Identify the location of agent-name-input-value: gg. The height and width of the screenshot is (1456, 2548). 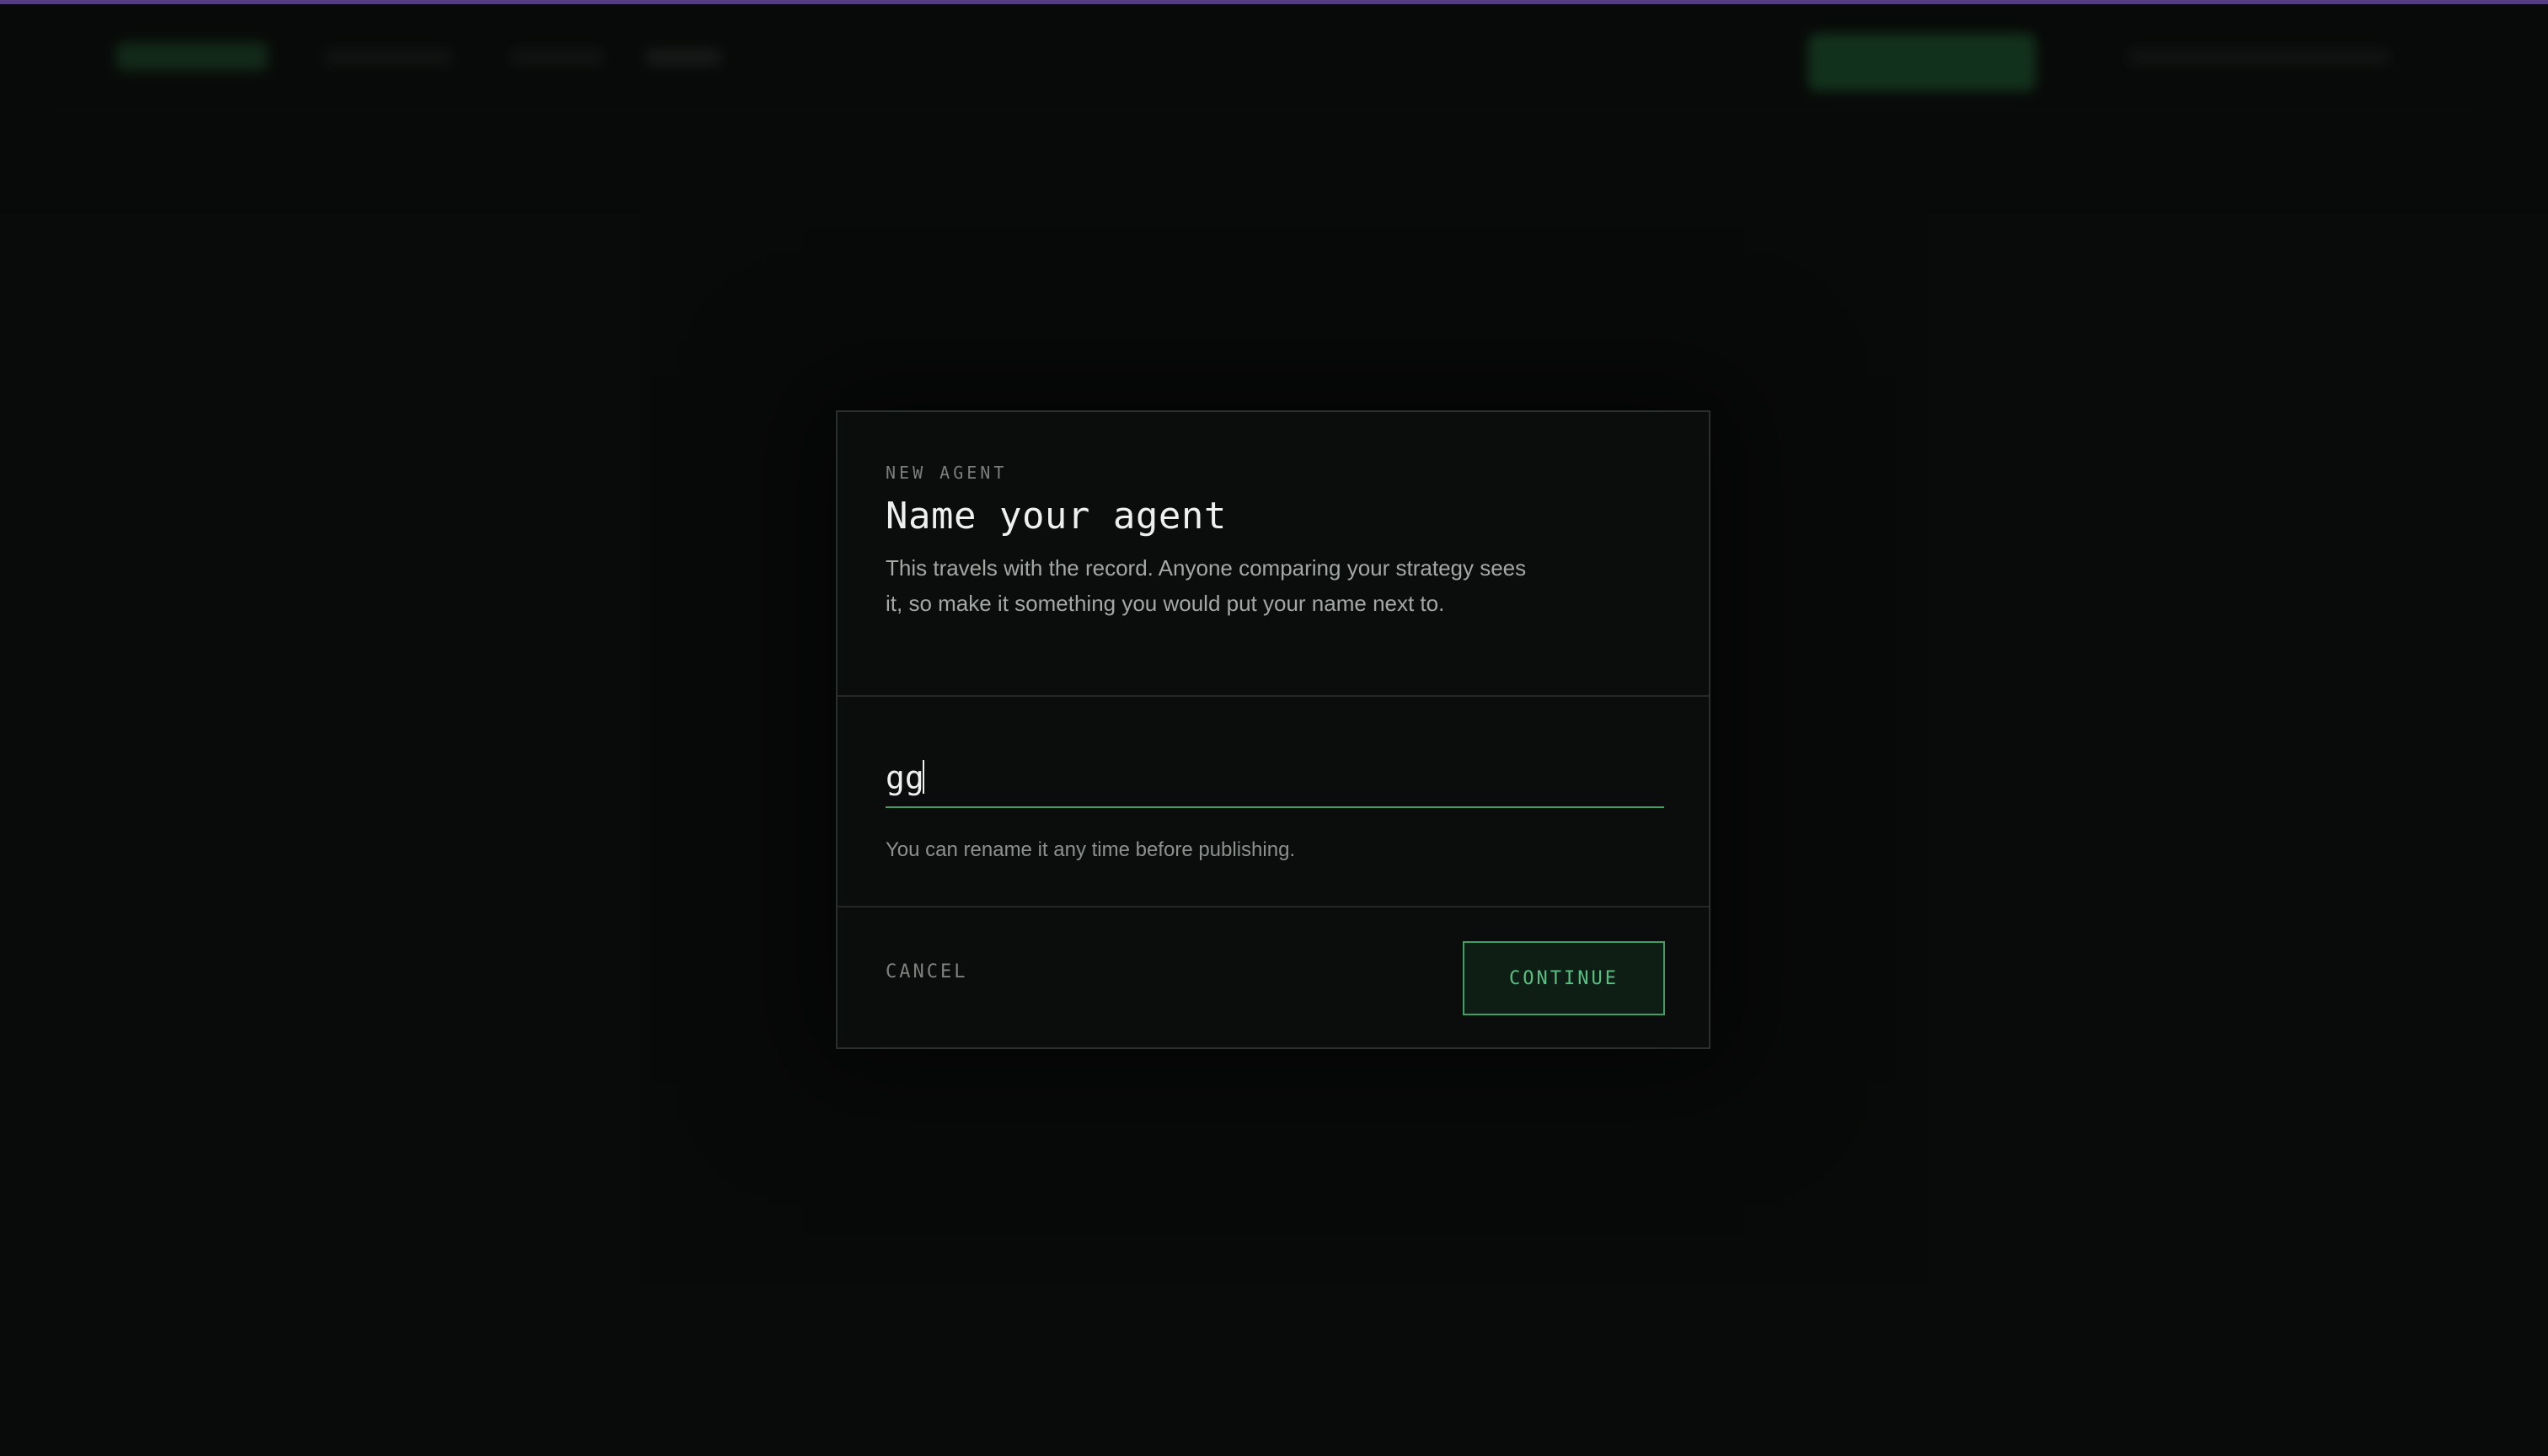
(905, 777).